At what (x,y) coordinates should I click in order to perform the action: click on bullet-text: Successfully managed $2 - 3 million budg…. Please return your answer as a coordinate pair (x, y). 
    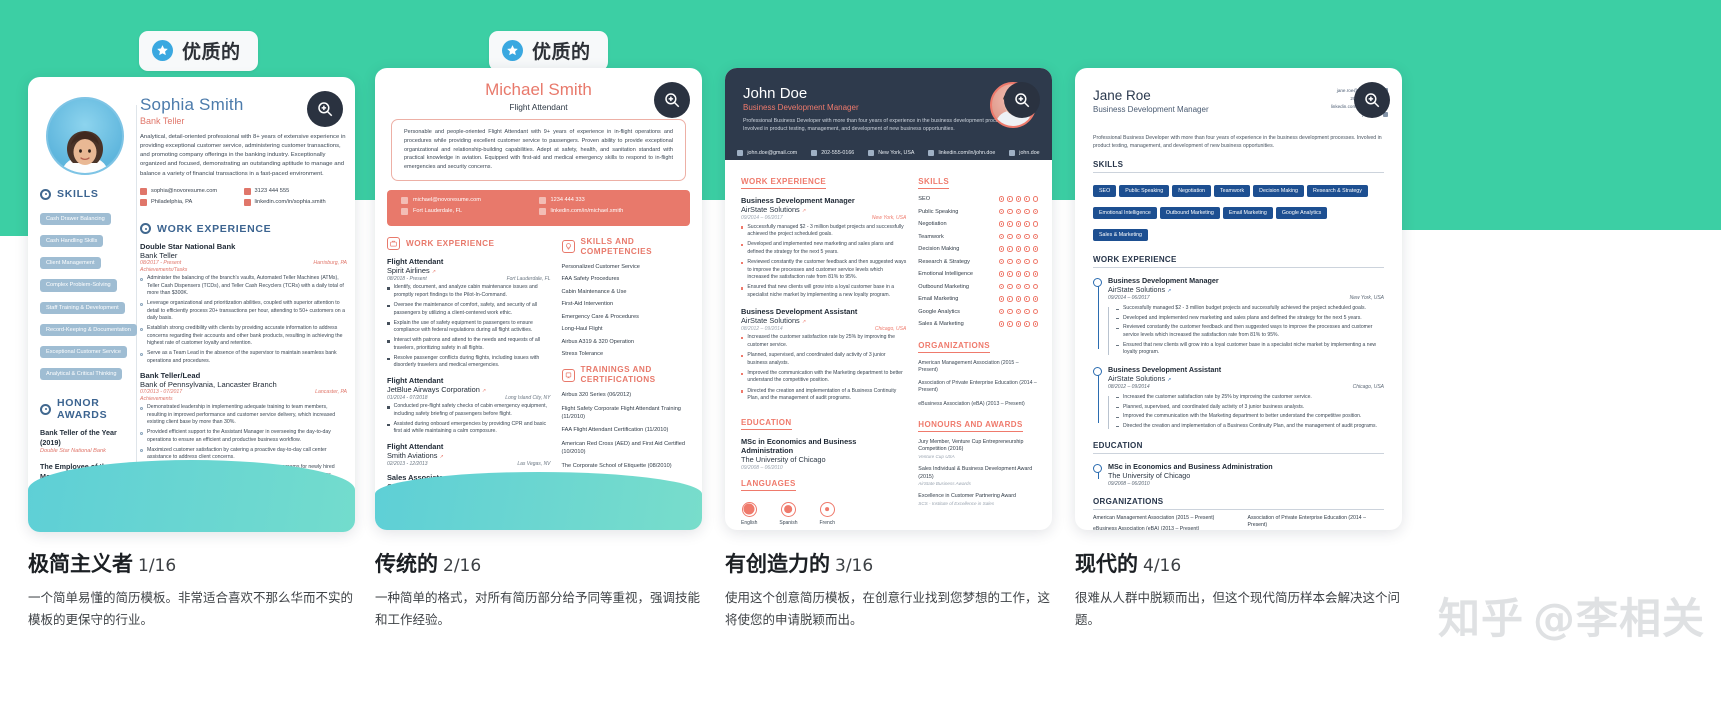
    Looking at the image, I should click on (1244, 308).